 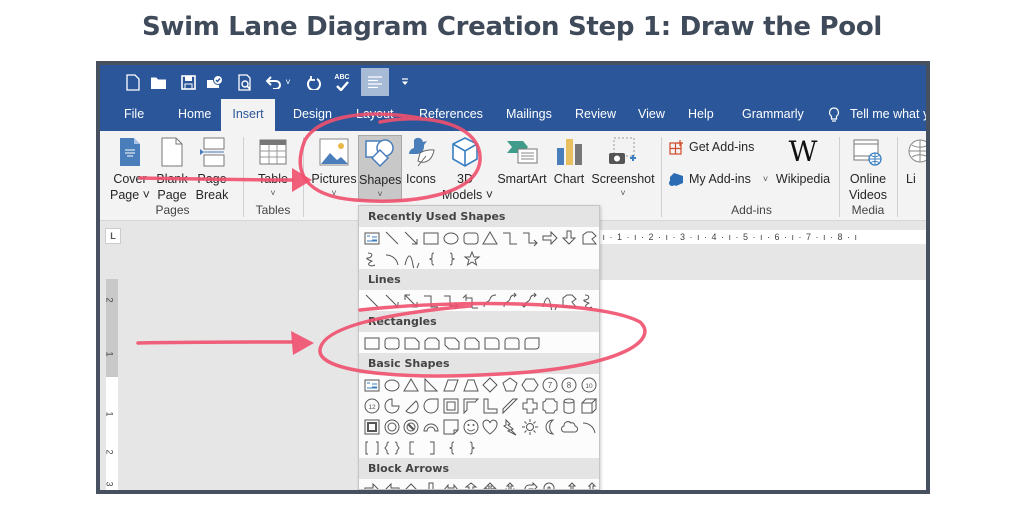 I want to click on shape-scribble-icon, so click(x=372, y=259).